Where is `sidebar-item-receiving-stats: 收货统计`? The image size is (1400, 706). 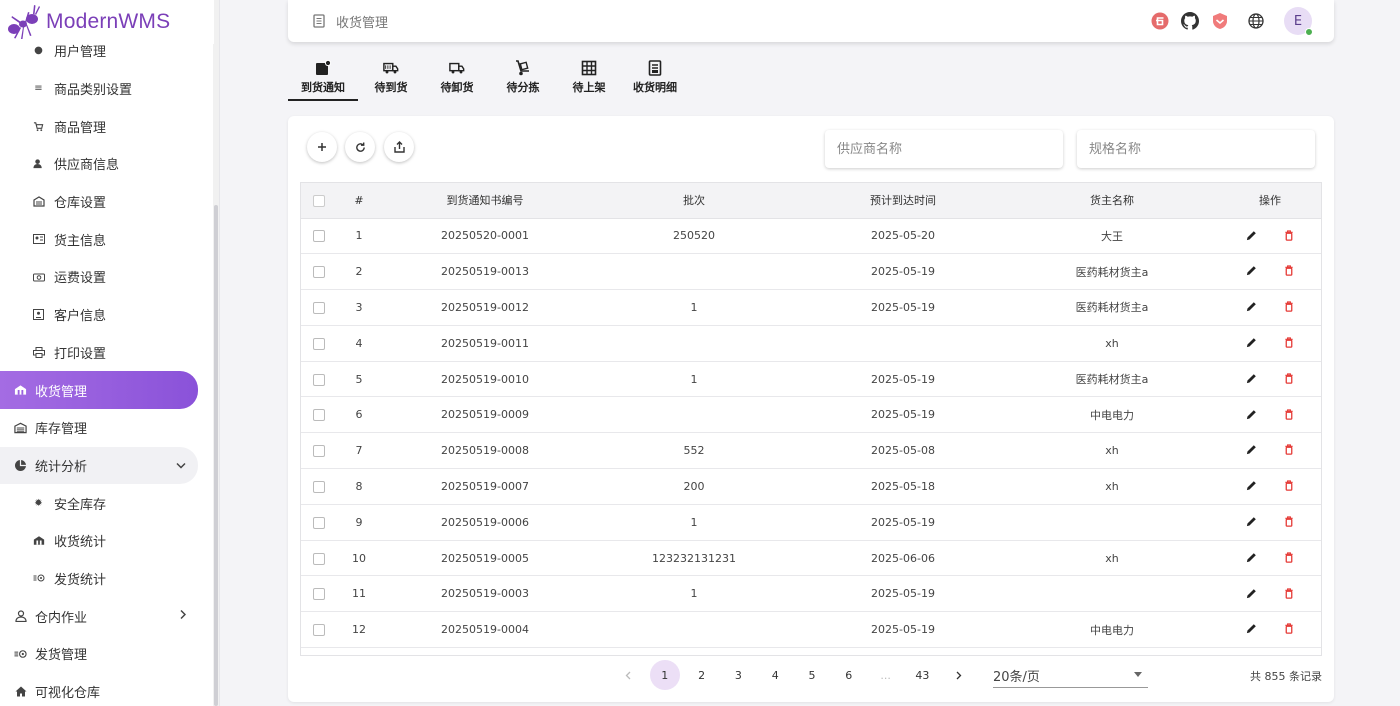 sidebar-item-receiving-stats: 收货统计 is located at coordinates (107, 541).